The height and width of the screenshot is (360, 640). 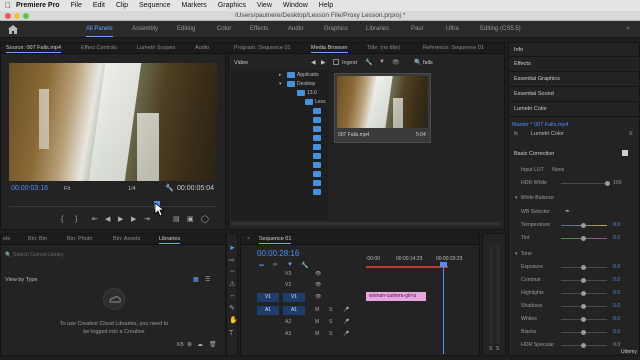 What do you see at coordinates (317, 322) in the screenshot?
I see `mute-a2: M` at bounding box center [317, 322].